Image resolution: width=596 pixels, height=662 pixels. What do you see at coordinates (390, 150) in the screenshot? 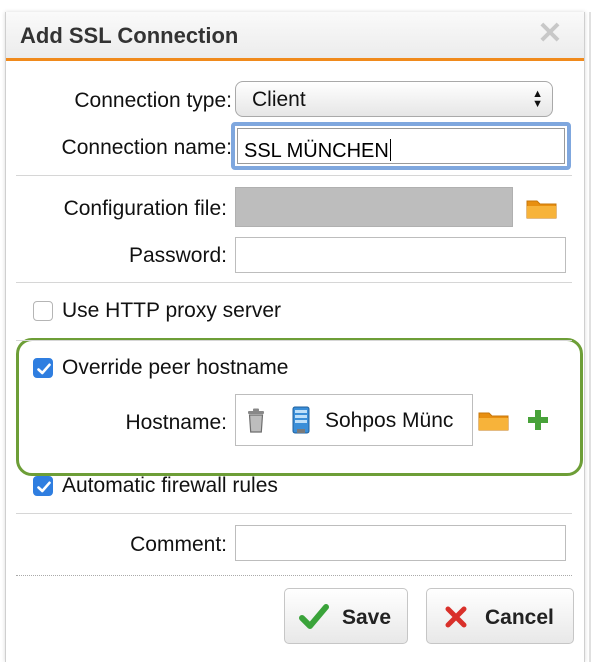
I see `text-caret` at bounding box center [390, 150].